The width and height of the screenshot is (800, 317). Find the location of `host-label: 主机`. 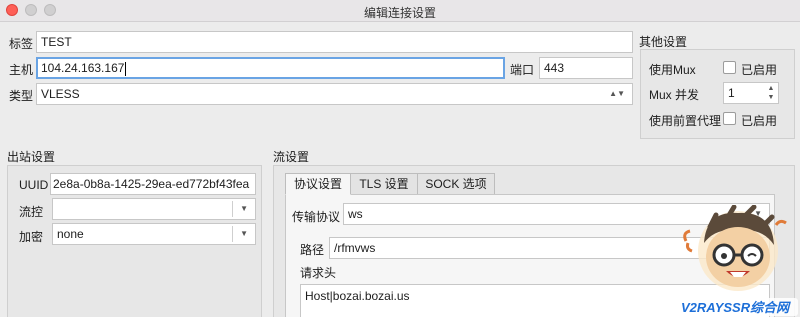

host-label: 主机 is located at coordinates (21, 70).